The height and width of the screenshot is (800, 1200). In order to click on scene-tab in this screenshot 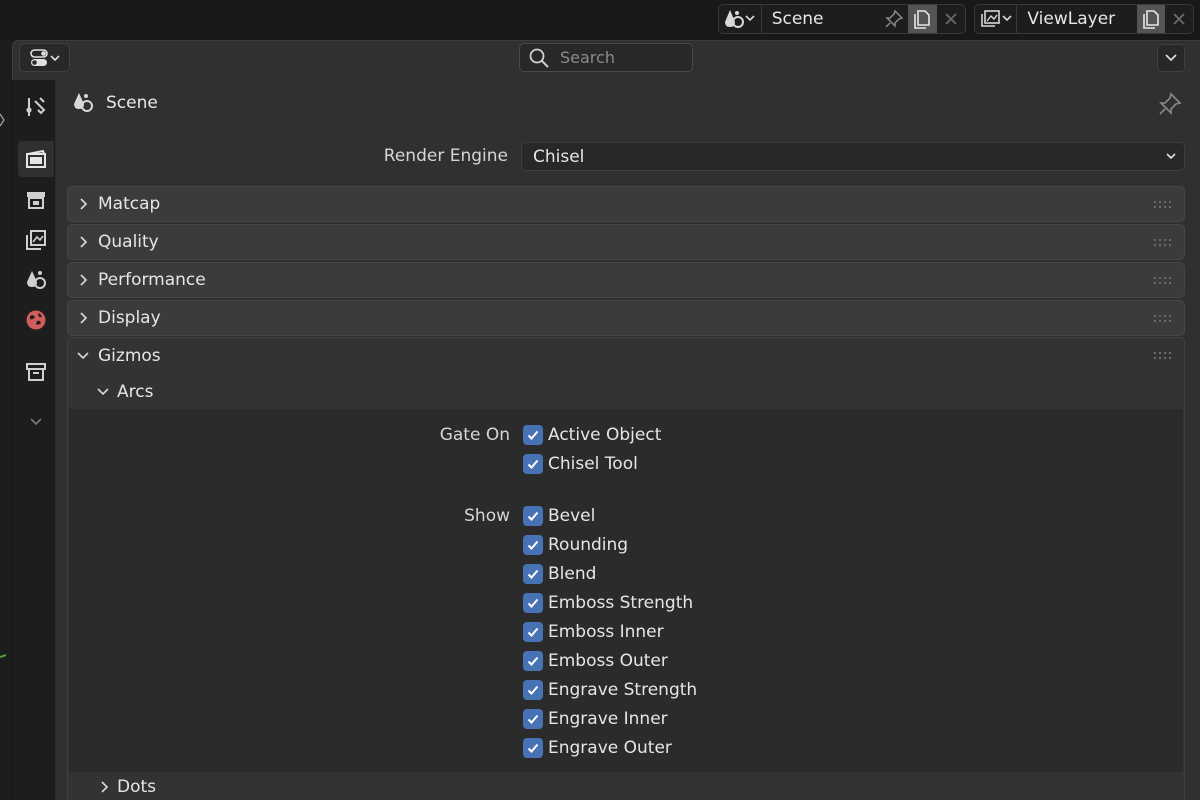, I will do `click(36, 280)`.